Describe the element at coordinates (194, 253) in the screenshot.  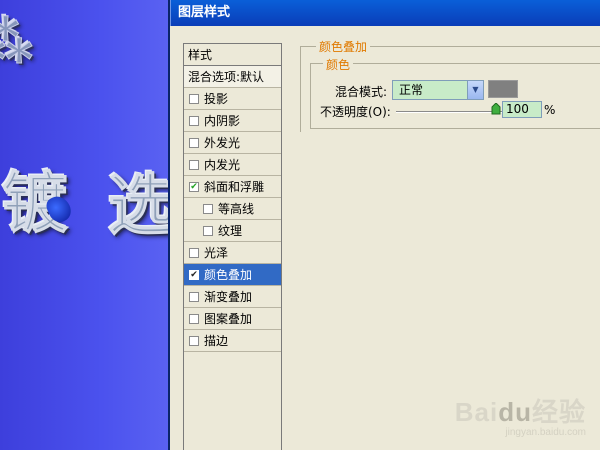
I see `checkbox-satin` at that location.